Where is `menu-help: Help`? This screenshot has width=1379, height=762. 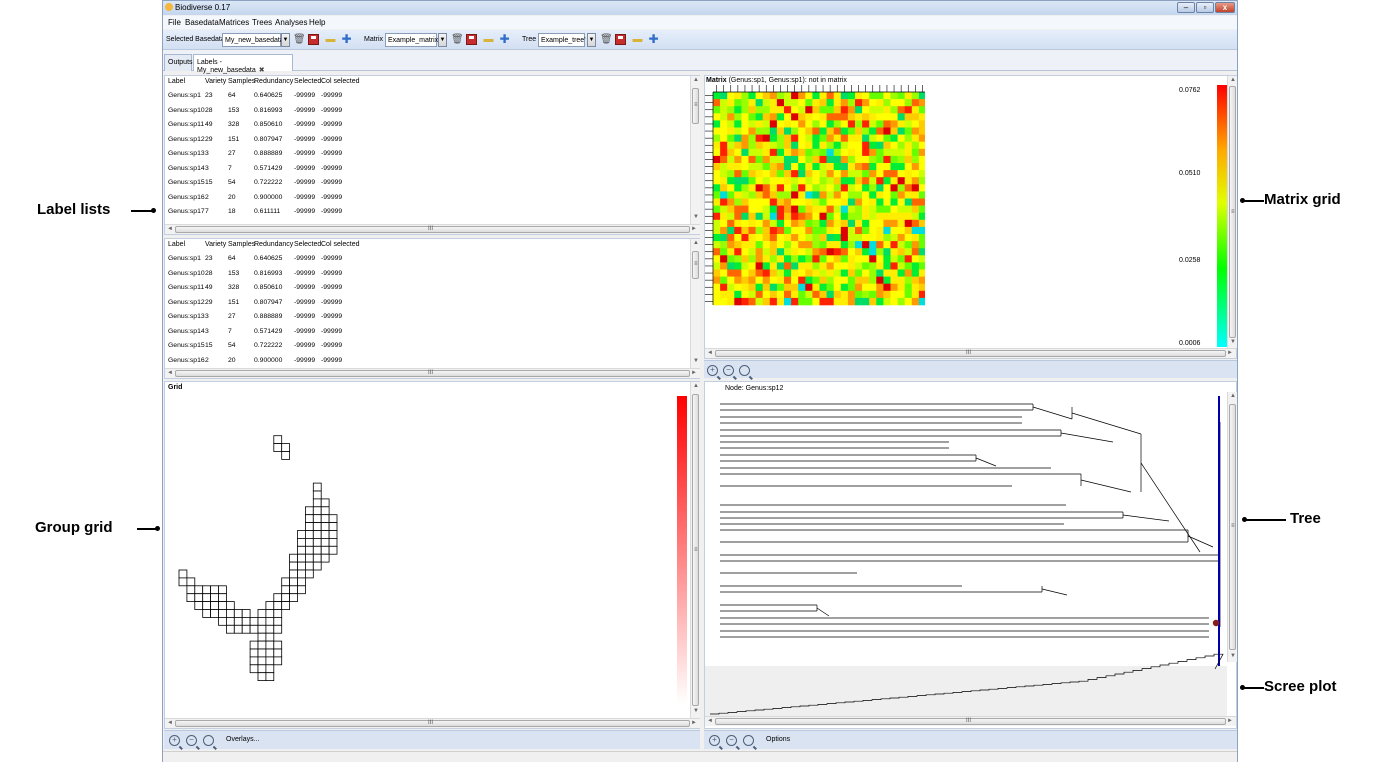
menu-help: Help is located at coordinates (317, 22).